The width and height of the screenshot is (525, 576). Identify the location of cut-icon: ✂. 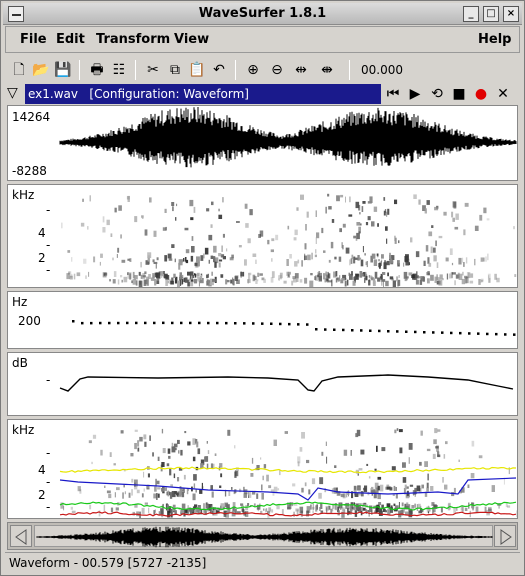
(153, 70).